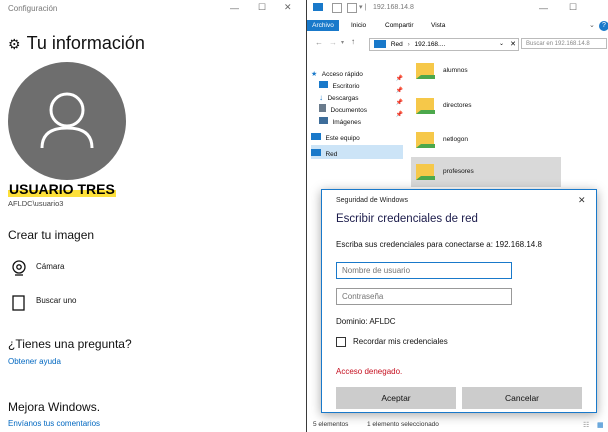  What do you see at coordinates (342, 138) in the screenshot?
I see `nav-this-pc-label: Este equipo` at bounding box center [342, 138].